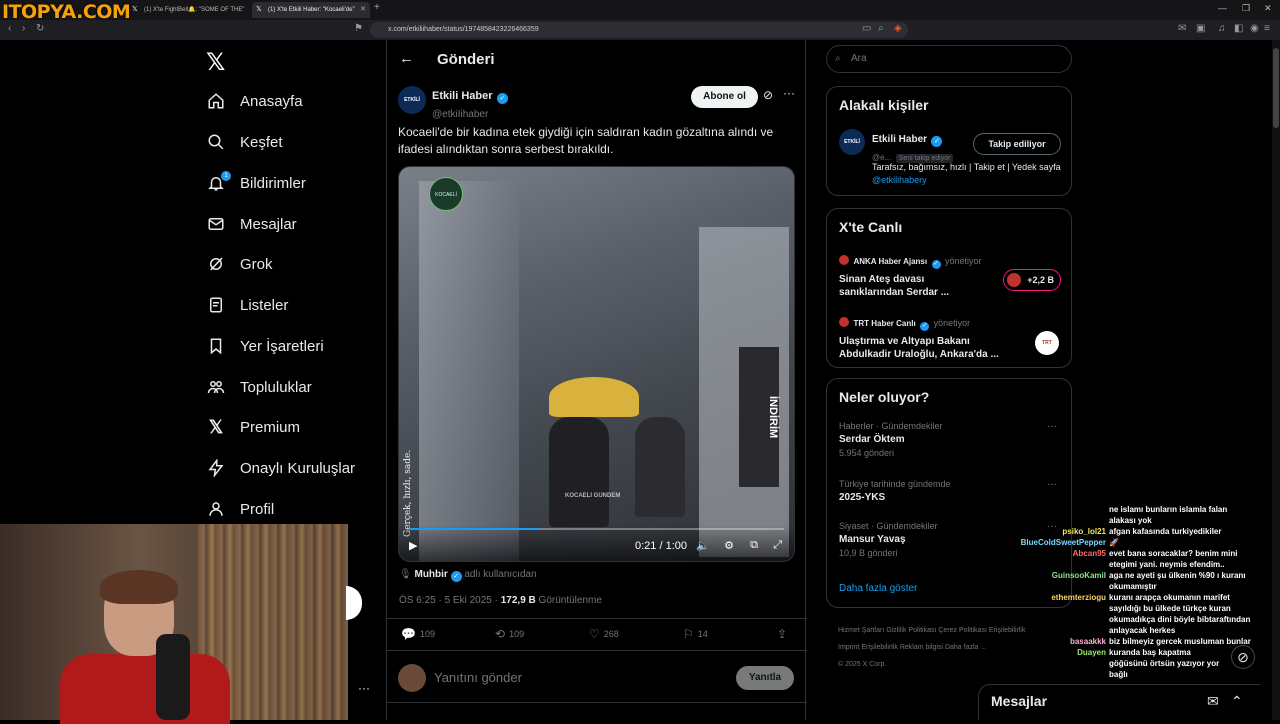 The image size is (1280, 724). Describe the element at coordinates (1078, 597) in the screenshot. I see `chat-username: ethemterziogu` at that location.